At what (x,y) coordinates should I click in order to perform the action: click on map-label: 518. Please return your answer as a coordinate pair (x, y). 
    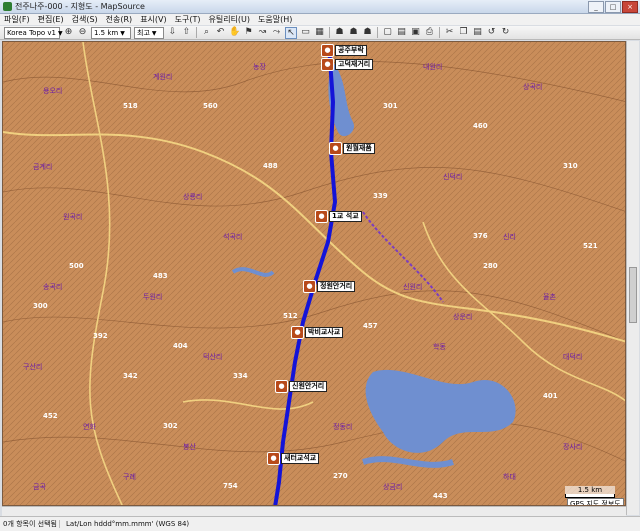
    Looking at the image, I should click on (130, 106).